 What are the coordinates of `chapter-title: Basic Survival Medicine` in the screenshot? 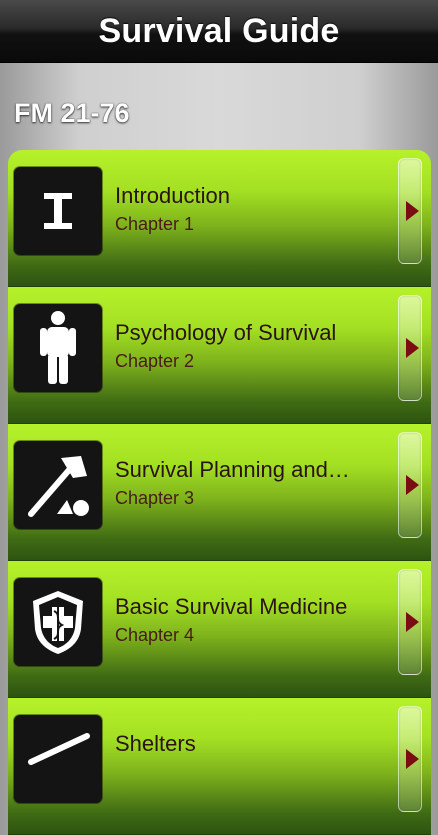 It's located at (231, 606).